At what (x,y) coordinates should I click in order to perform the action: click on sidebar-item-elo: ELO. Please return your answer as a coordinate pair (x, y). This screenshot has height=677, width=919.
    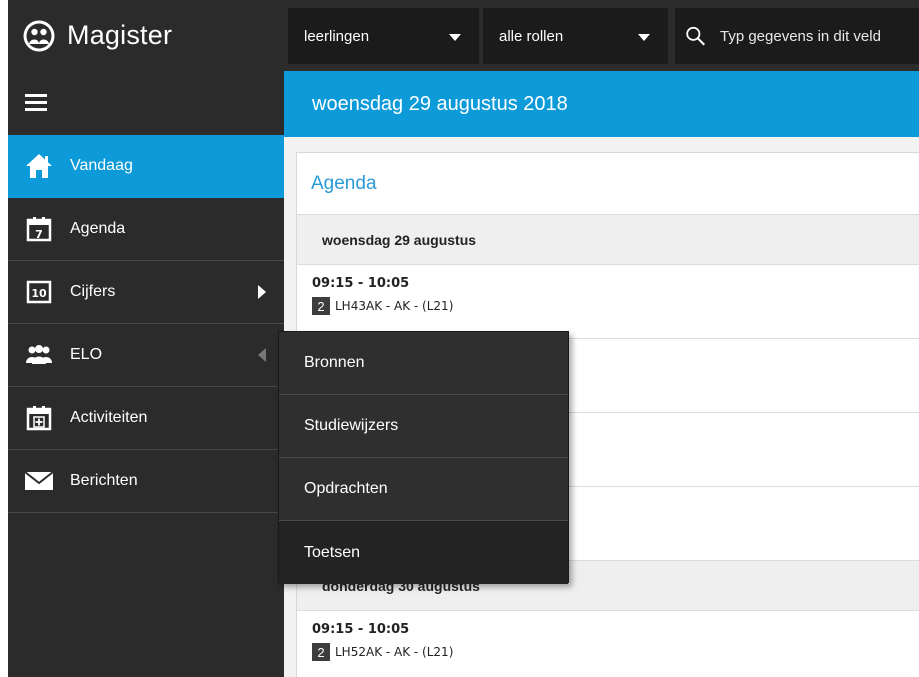
    Looking at the image, I should click on (146, 355).